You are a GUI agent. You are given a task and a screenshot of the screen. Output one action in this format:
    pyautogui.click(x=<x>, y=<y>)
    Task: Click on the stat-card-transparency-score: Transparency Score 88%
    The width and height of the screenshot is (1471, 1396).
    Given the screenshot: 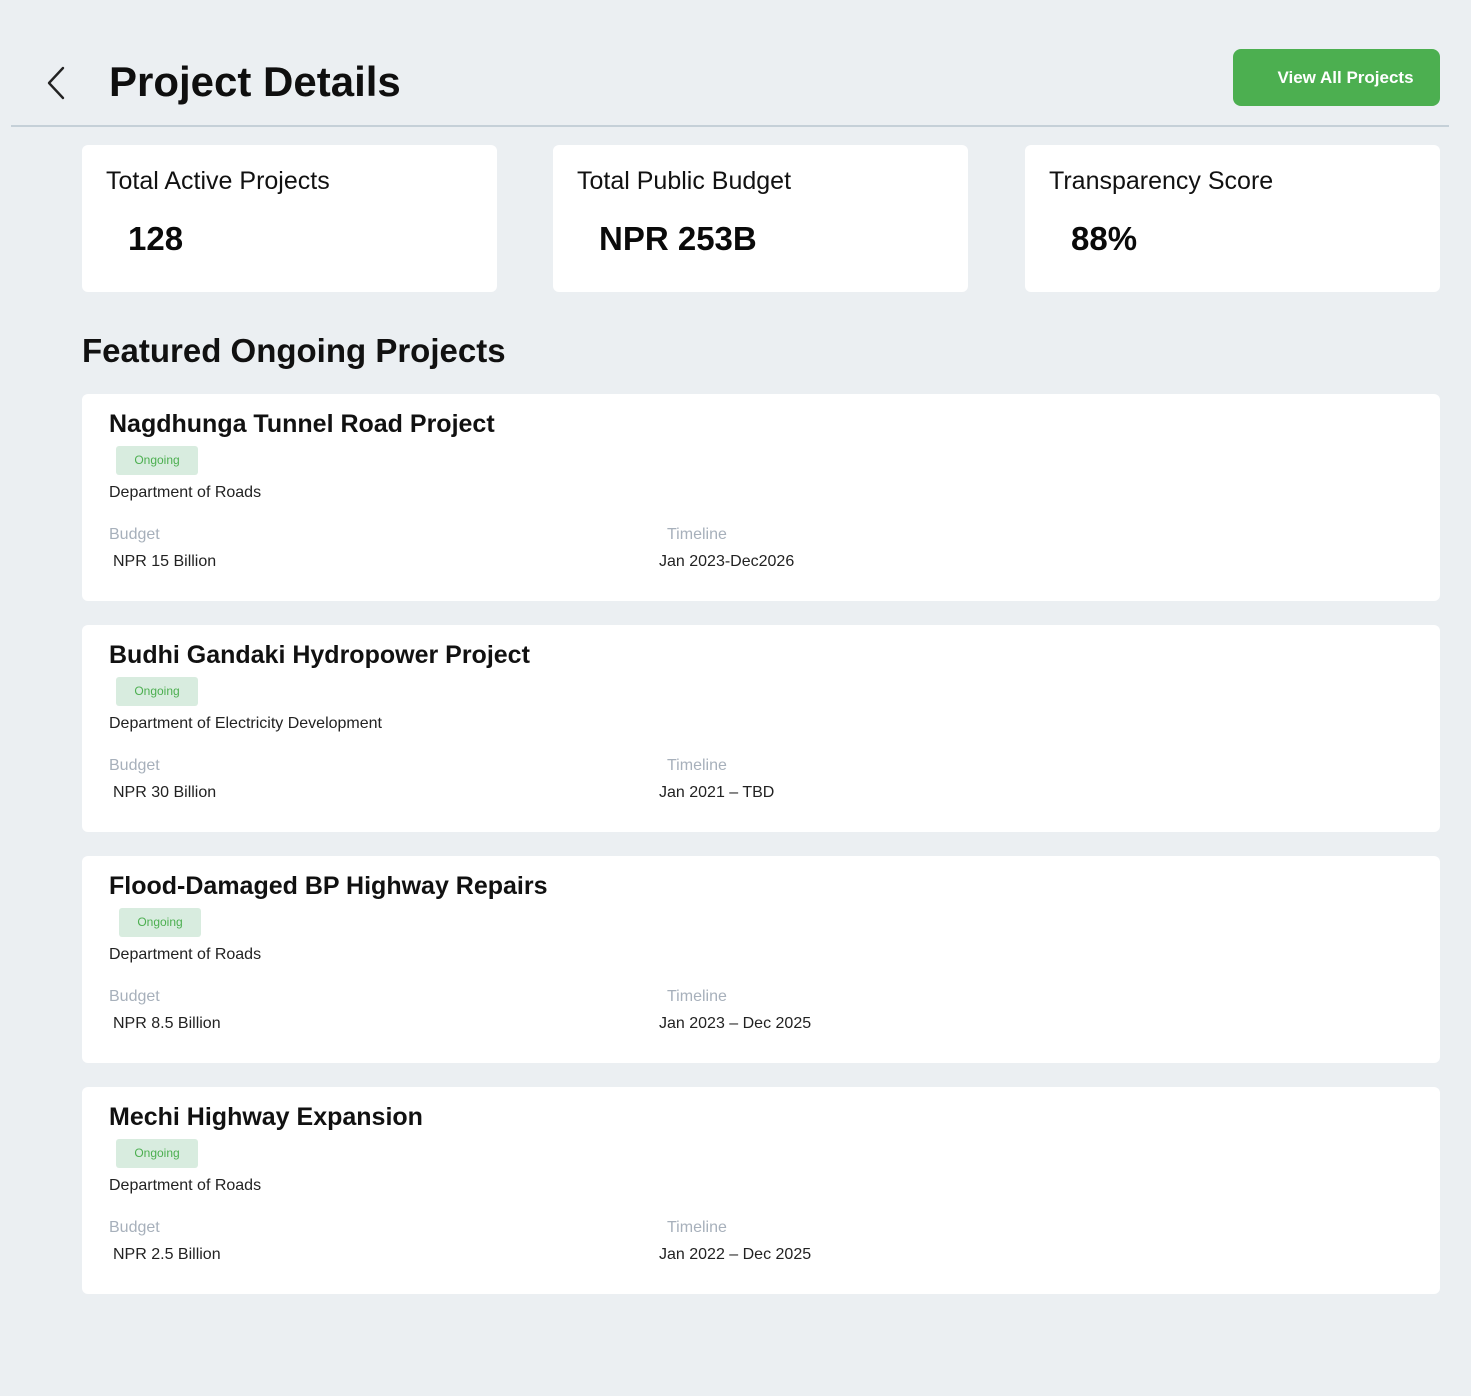 What is the action you would take?
    pyautogui.click(x=1232, y=218)
    